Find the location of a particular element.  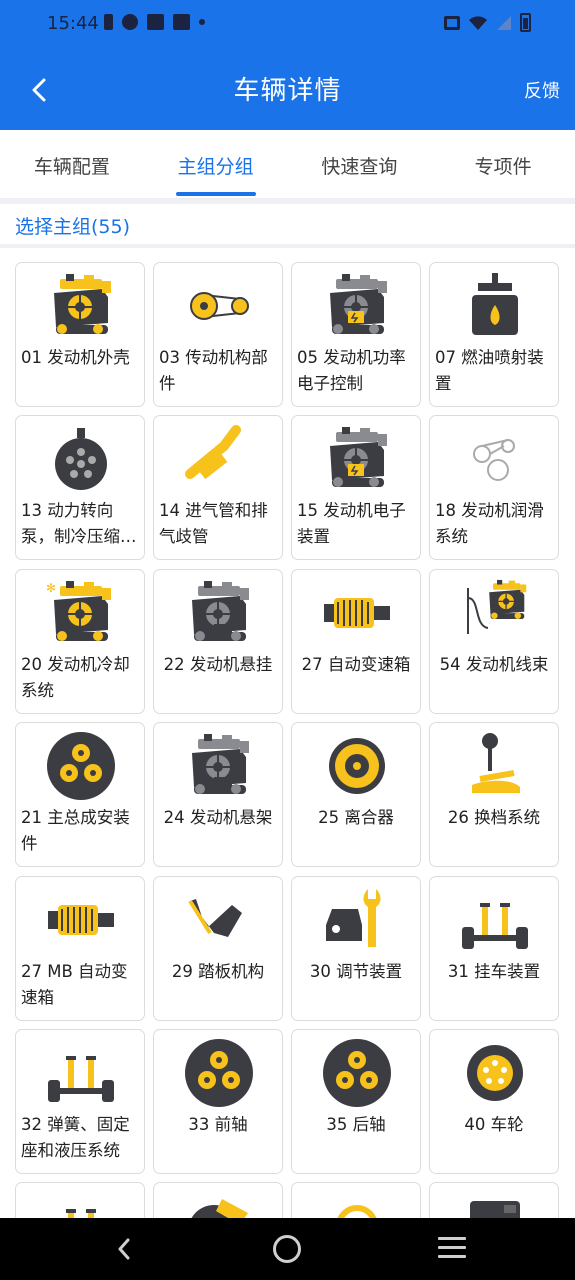

group-card: 14 进气管和排气歧管 is located at coordinates (218, 487).